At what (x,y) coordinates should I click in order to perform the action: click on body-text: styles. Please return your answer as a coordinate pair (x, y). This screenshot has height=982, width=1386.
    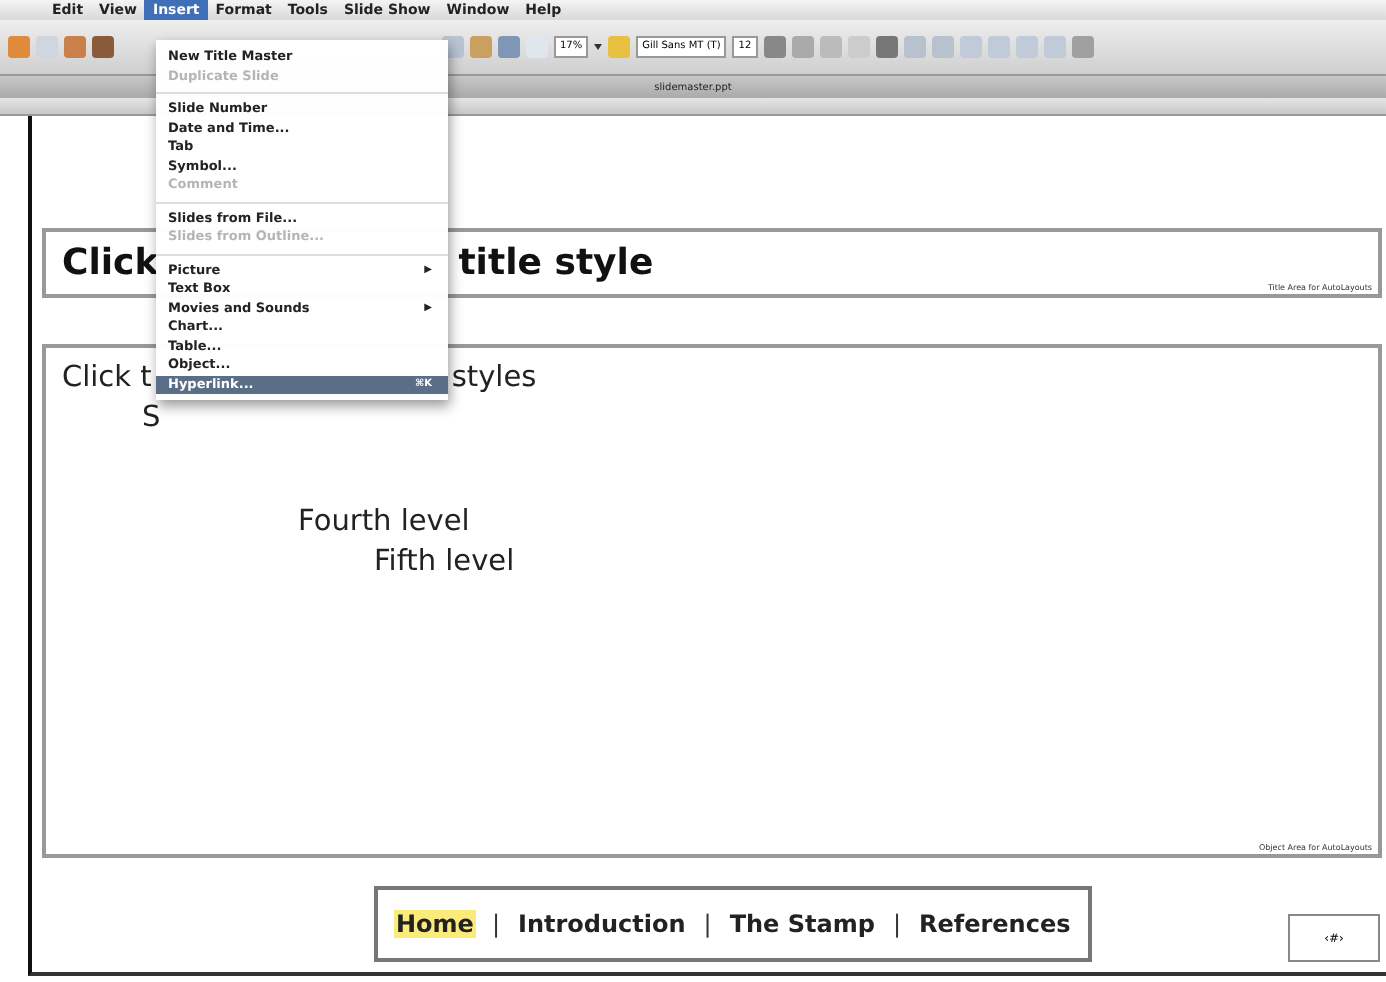
    Looking at the image, I should click on (494, 379).